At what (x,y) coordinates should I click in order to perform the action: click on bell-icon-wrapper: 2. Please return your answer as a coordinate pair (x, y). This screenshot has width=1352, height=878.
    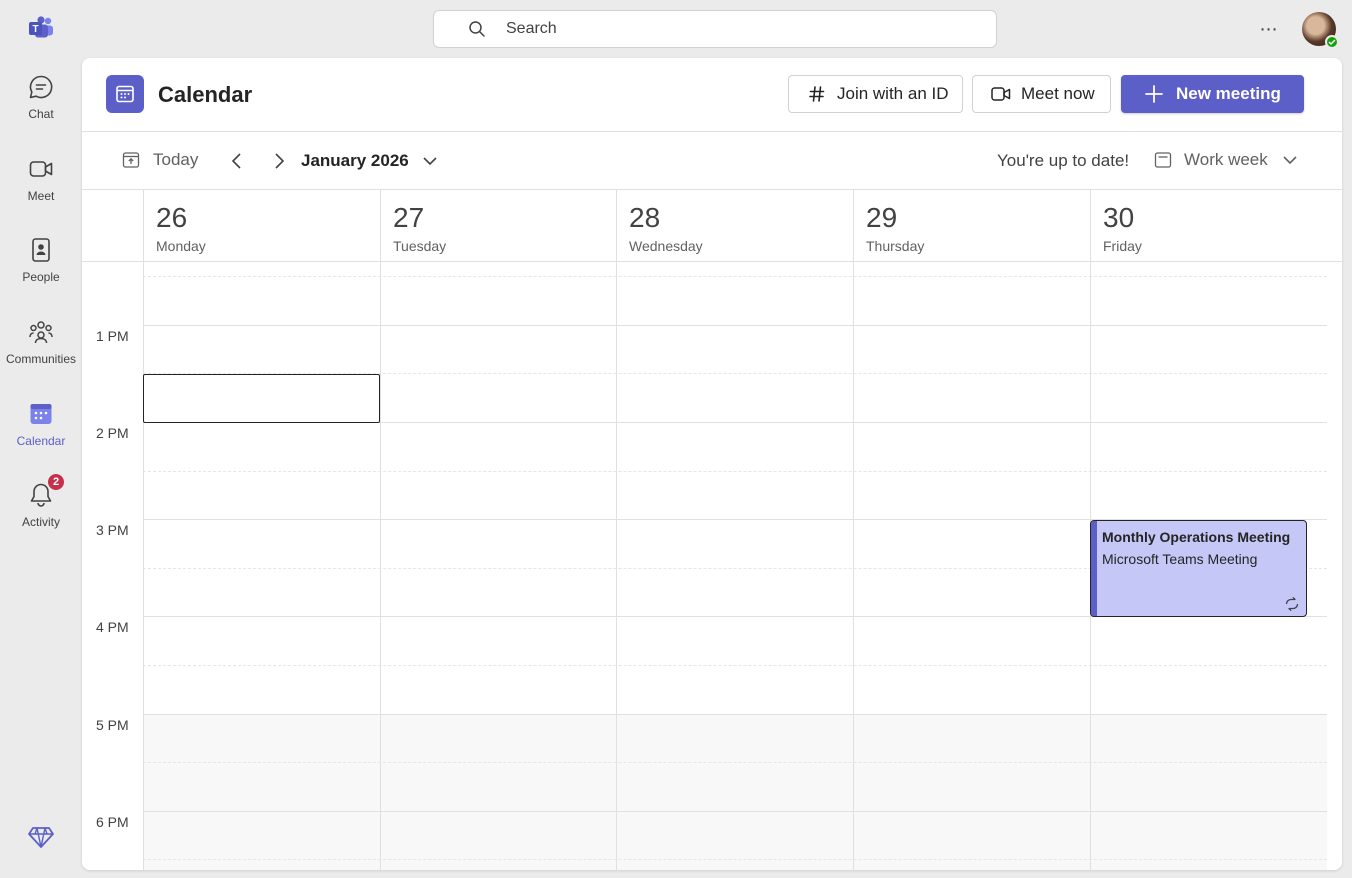
    Looking at the image, I should click on (46, 491).